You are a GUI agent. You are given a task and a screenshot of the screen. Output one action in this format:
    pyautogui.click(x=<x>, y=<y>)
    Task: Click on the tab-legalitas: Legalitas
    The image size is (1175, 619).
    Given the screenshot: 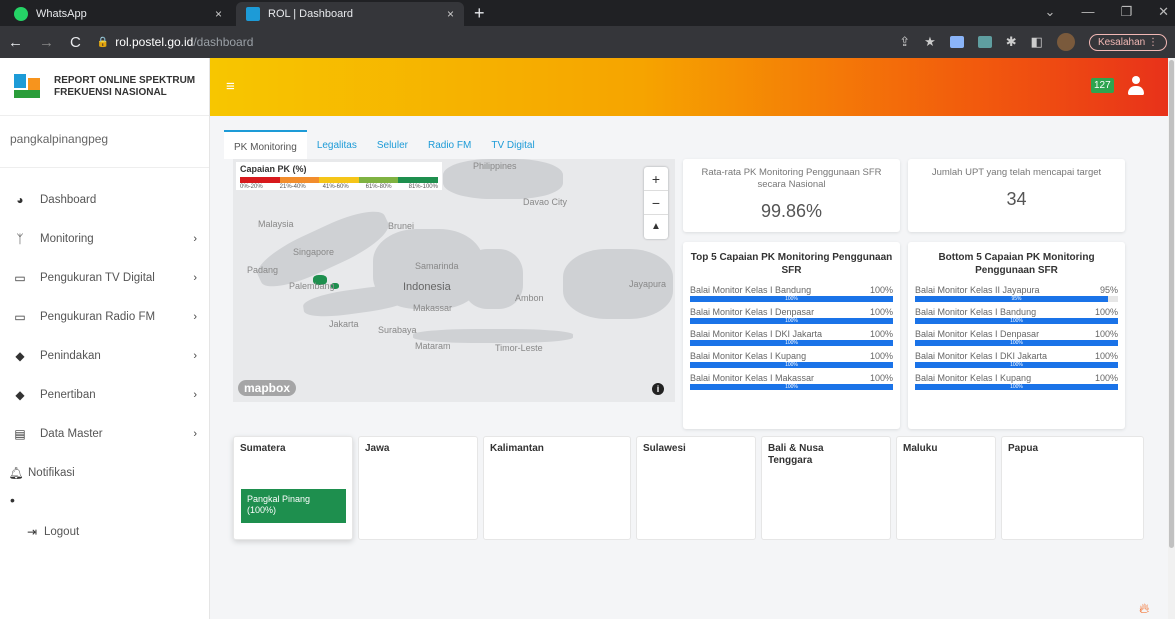 What is the action you would take?
    pyautogui.click(x=337, y=144)
    